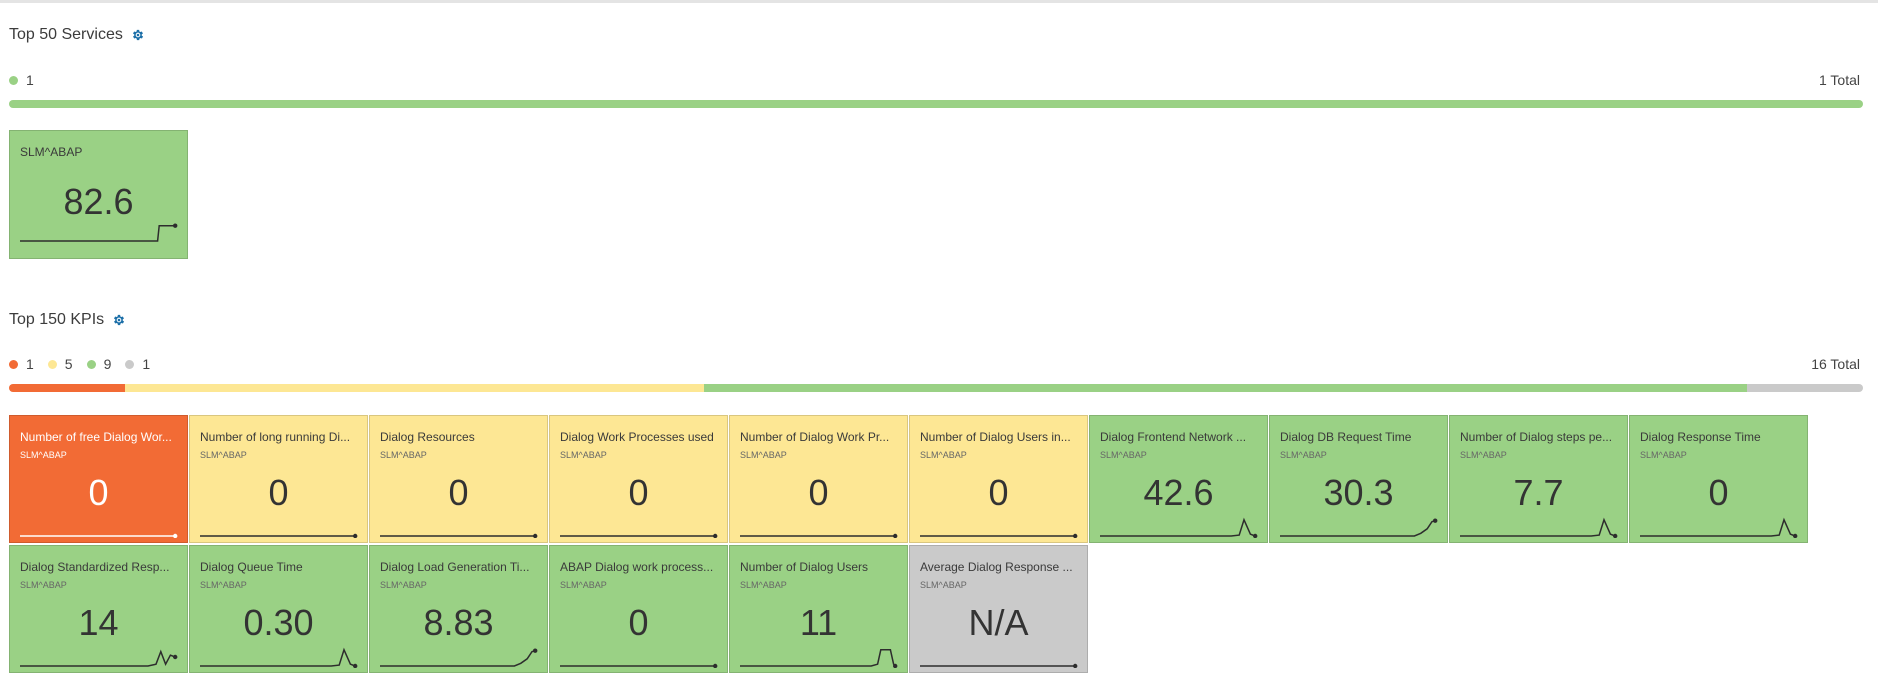 This screenshot has width=1878, height=689. What do you see at coordinates (98, 479) in the screenshot?
I see `kpis-tile: Number of free Dialog Wor... SLM^ABAP 0` at bounding box center [98, 479].